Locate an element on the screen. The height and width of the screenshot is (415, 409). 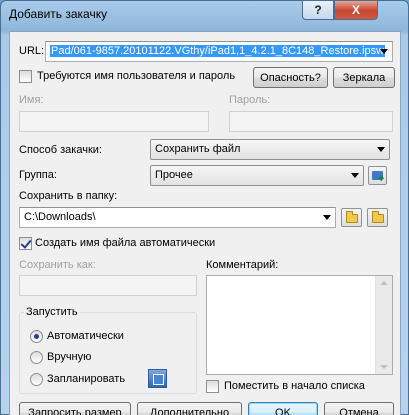
folder-input: C:\Downloads\ is located at coordinates (177, 217).